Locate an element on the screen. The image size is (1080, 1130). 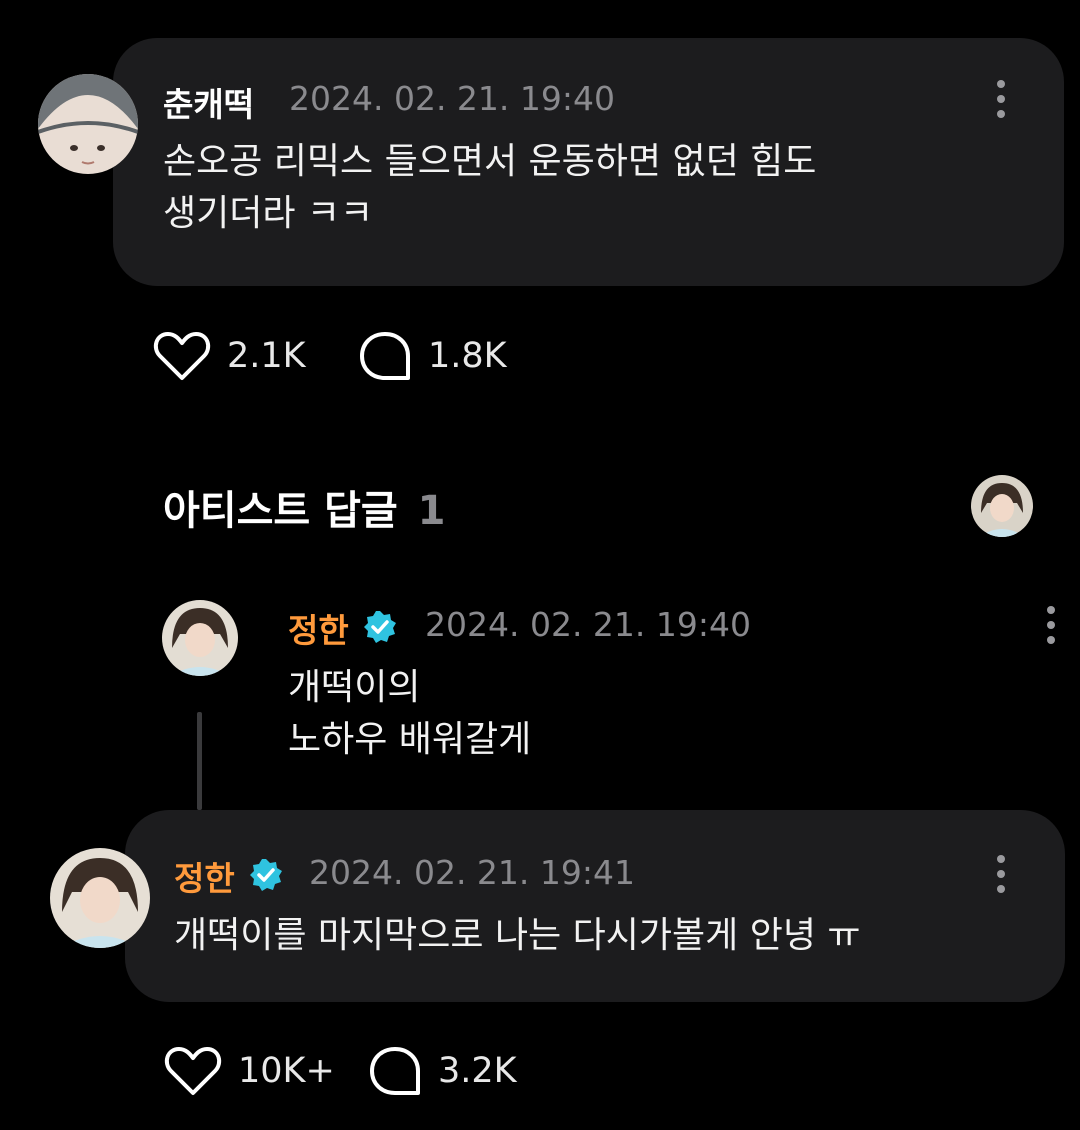
like-count: 10K+ is located at coordinates (286, 1071).